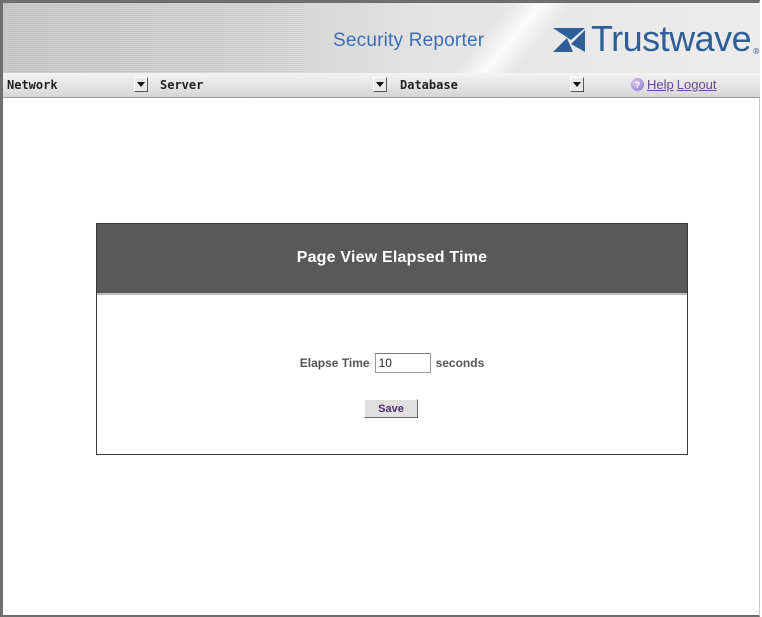  I want to click on menu-network: Network, so click(78, 85).